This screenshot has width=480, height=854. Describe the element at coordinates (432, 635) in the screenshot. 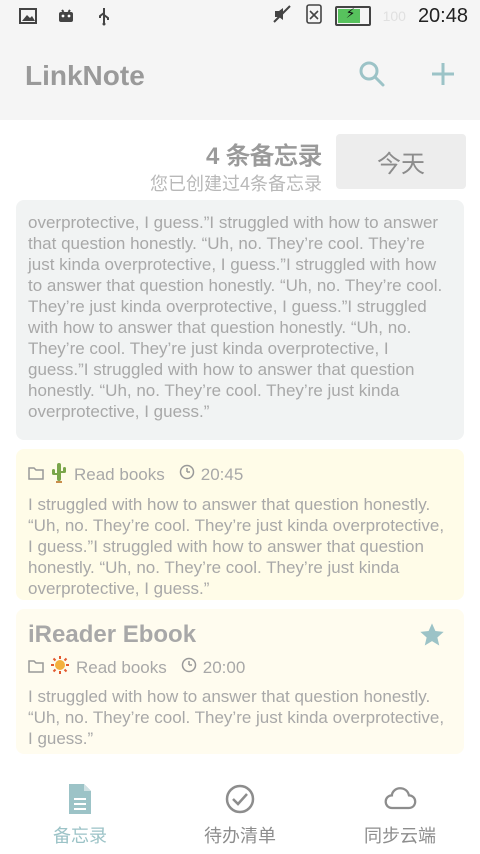

I see `star-icon` at that location.